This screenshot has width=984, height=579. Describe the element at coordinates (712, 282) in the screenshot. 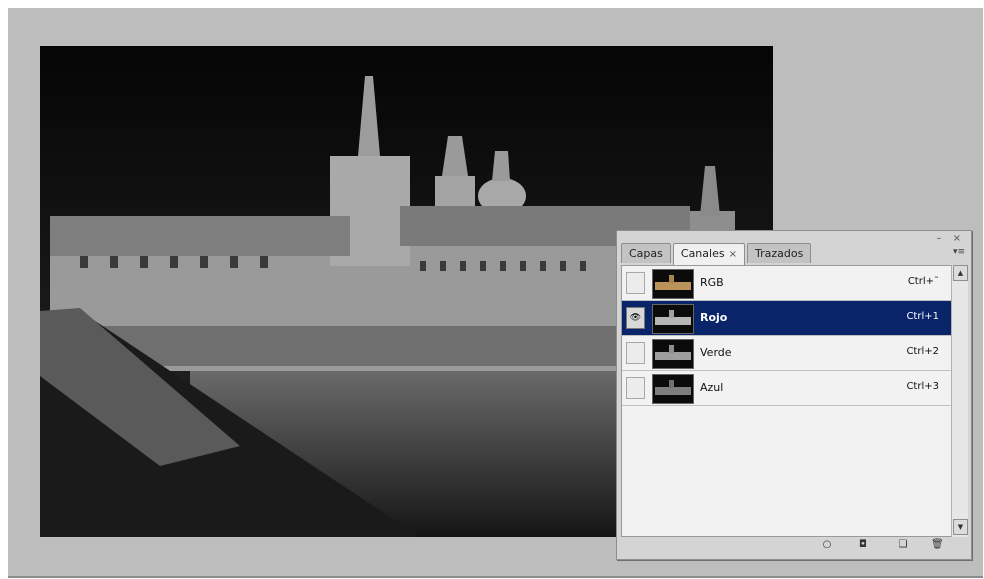

I see `channel-name: RGB` at that location.